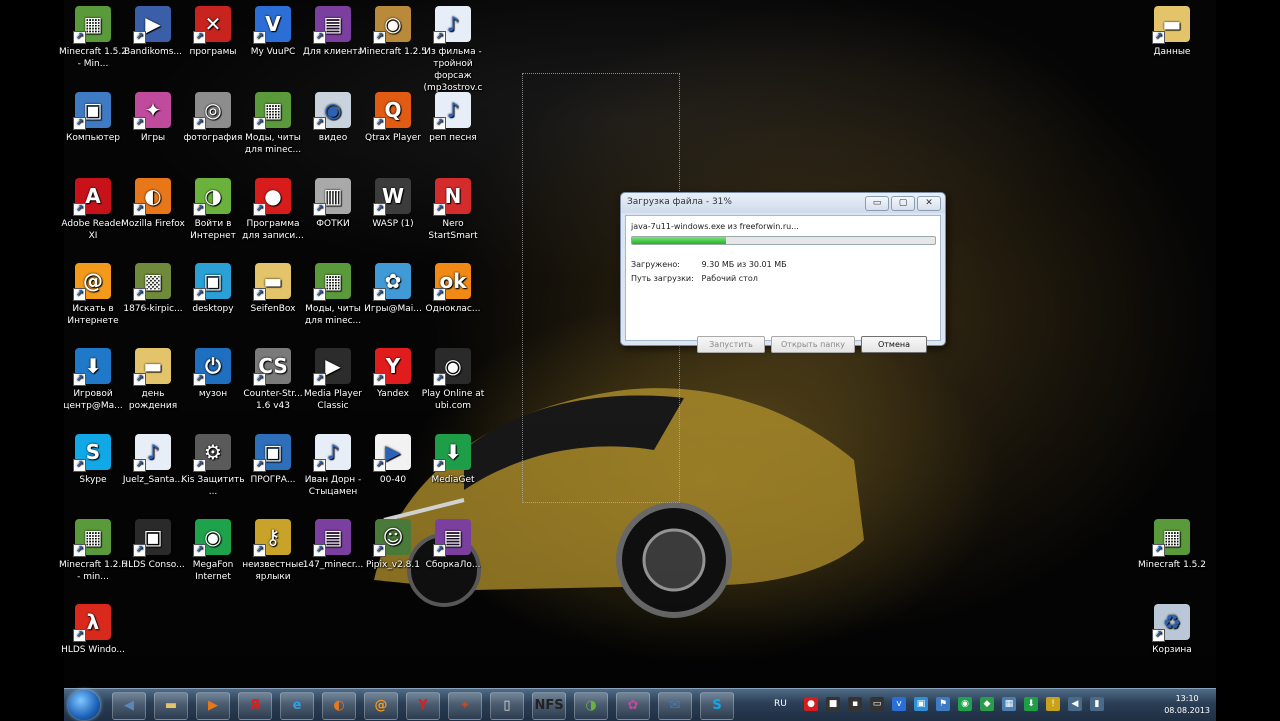  I want to click on desktop-icon: ◉ ↗ Play Online at ubi.com, so click(453, 380).